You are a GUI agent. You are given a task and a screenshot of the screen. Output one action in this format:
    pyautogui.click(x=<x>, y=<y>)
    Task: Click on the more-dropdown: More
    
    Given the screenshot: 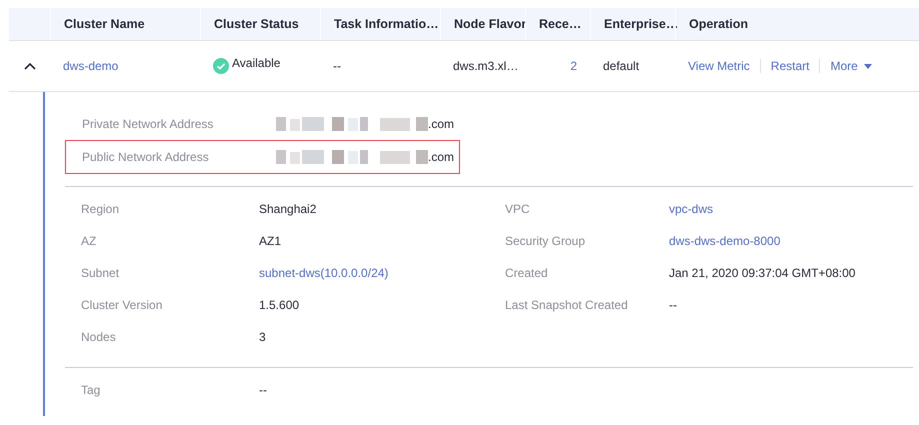 What is the action you would take?
    pyautogui.click(x=851, y=66)
    